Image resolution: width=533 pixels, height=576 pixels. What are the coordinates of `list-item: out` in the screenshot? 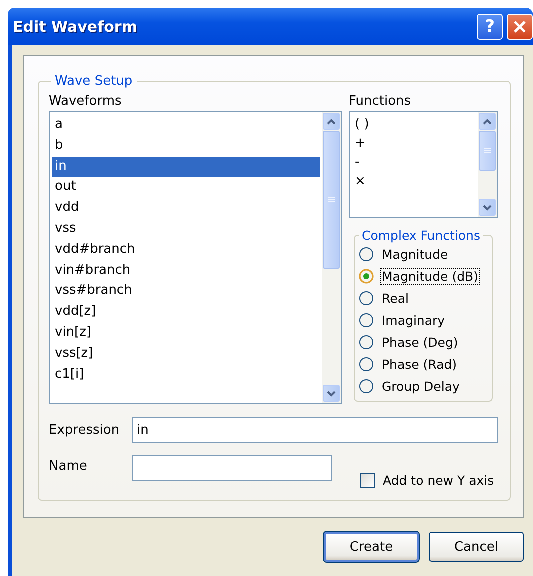 It's located at (186, 187).